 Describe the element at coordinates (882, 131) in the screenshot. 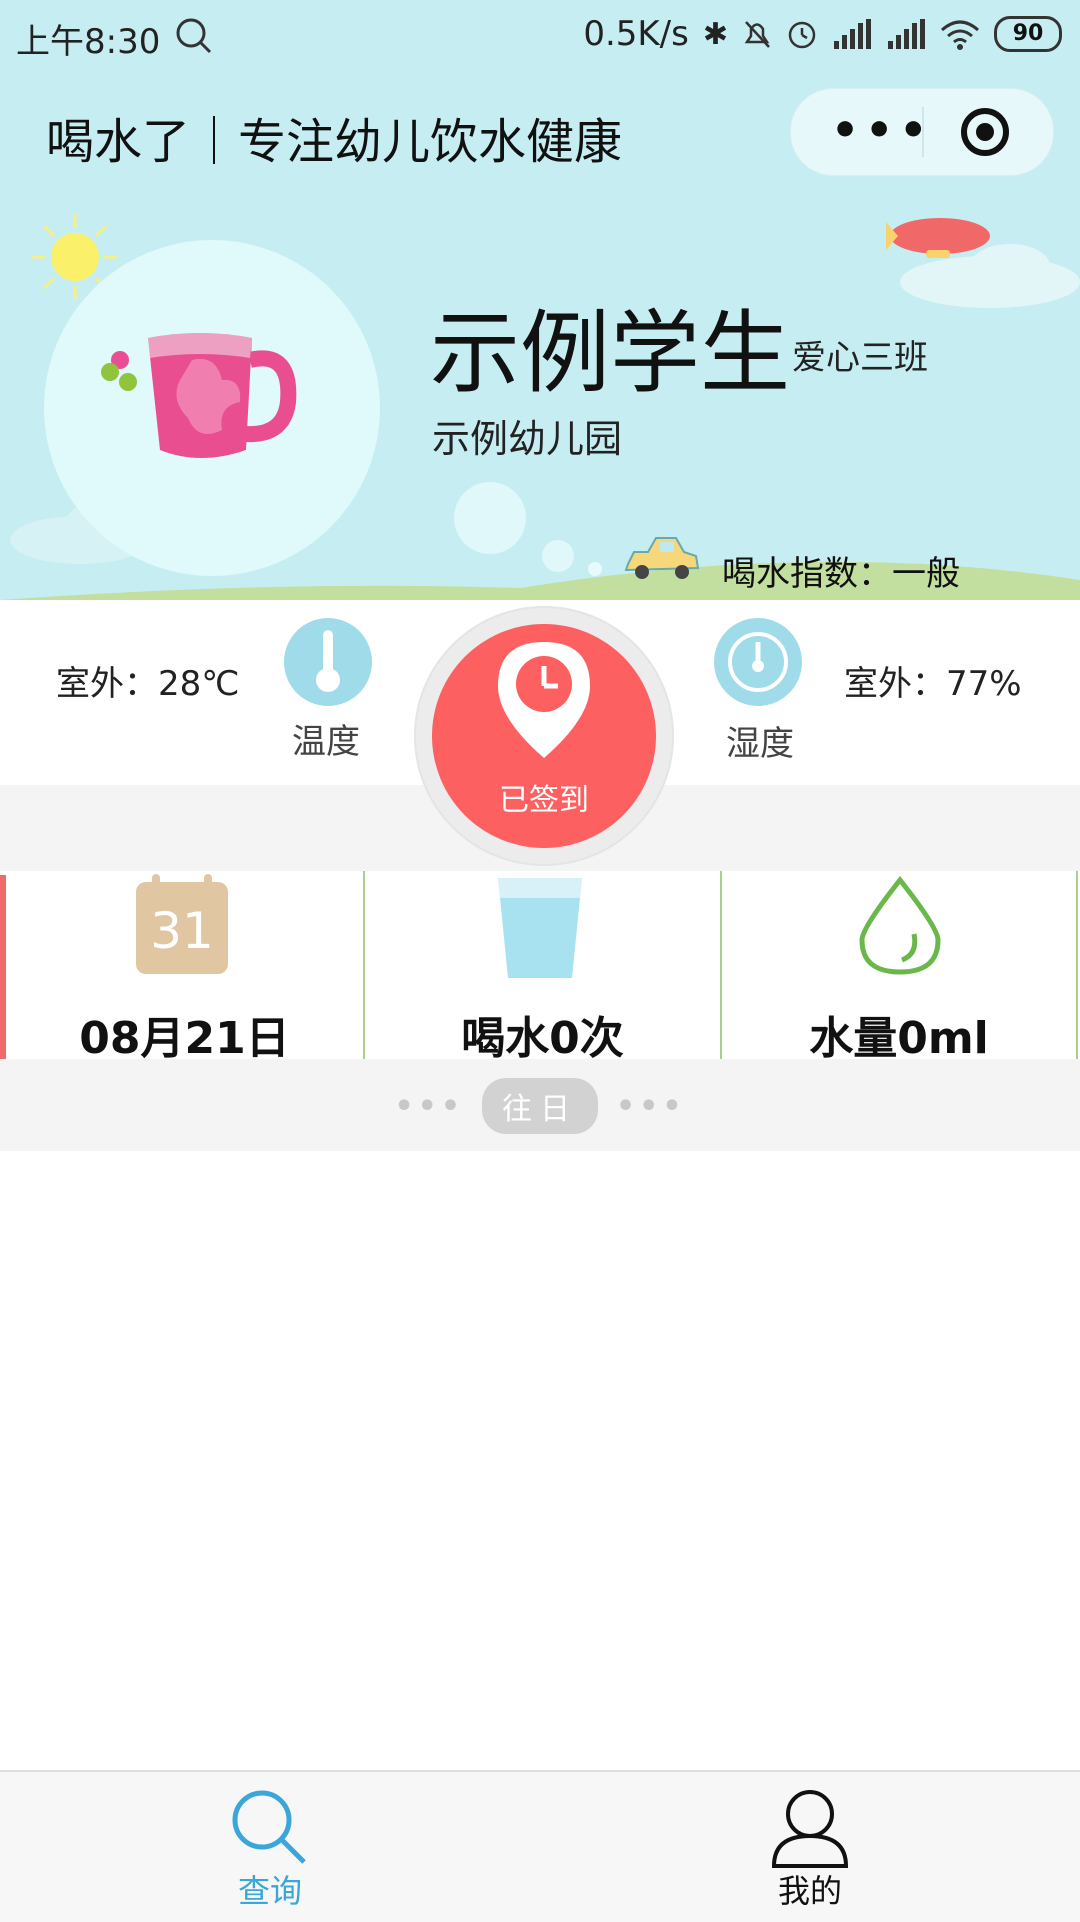

I see `more-icon: •••` at that location.